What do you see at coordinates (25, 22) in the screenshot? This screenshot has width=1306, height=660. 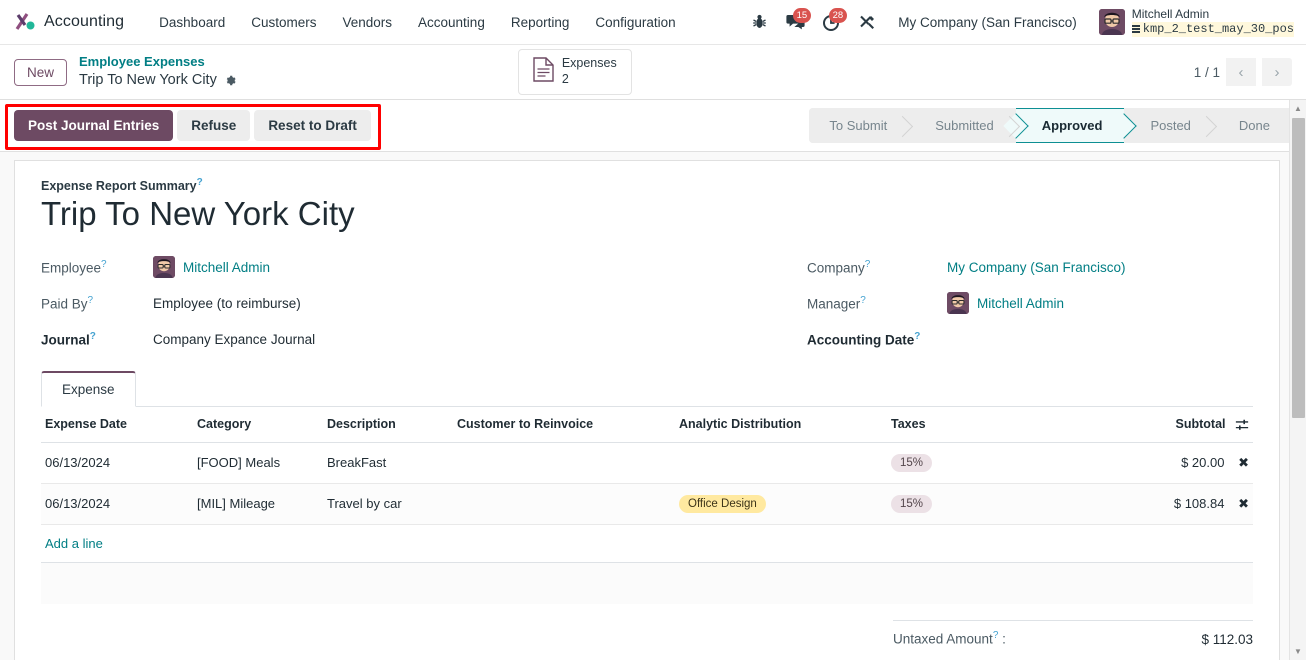 I see `odoo-logo-icon` at bounding box center [25, 22].